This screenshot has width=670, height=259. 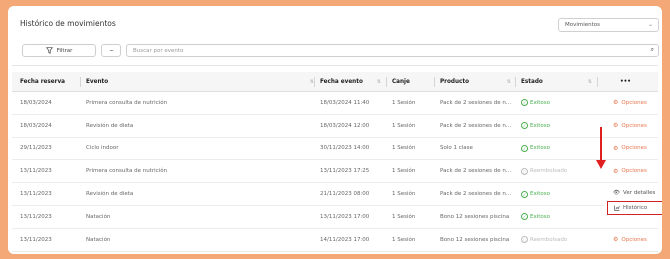 What do you see at coordinates (639, 193) in the screenshot?
I see `ver-detalles-label: Ver detalles` at bounding box center [639, 193].